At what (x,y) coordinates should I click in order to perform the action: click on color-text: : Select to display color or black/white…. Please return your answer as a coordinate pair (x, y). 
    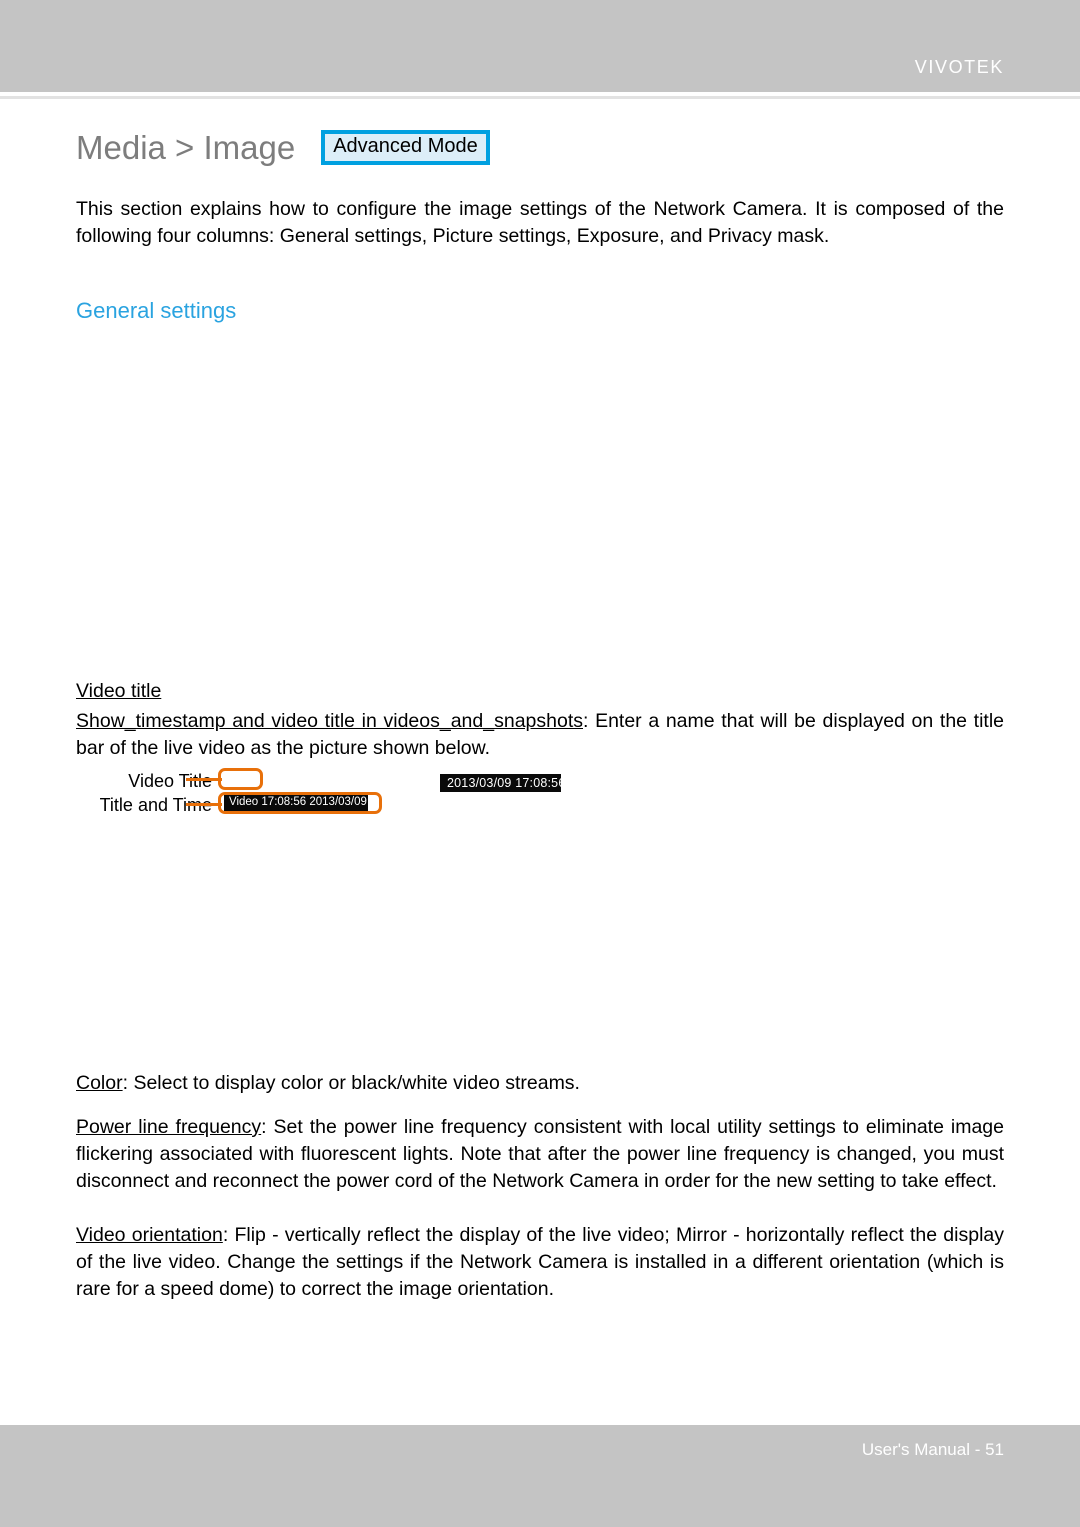
    Looking at the image, I should click on (351, 1083).